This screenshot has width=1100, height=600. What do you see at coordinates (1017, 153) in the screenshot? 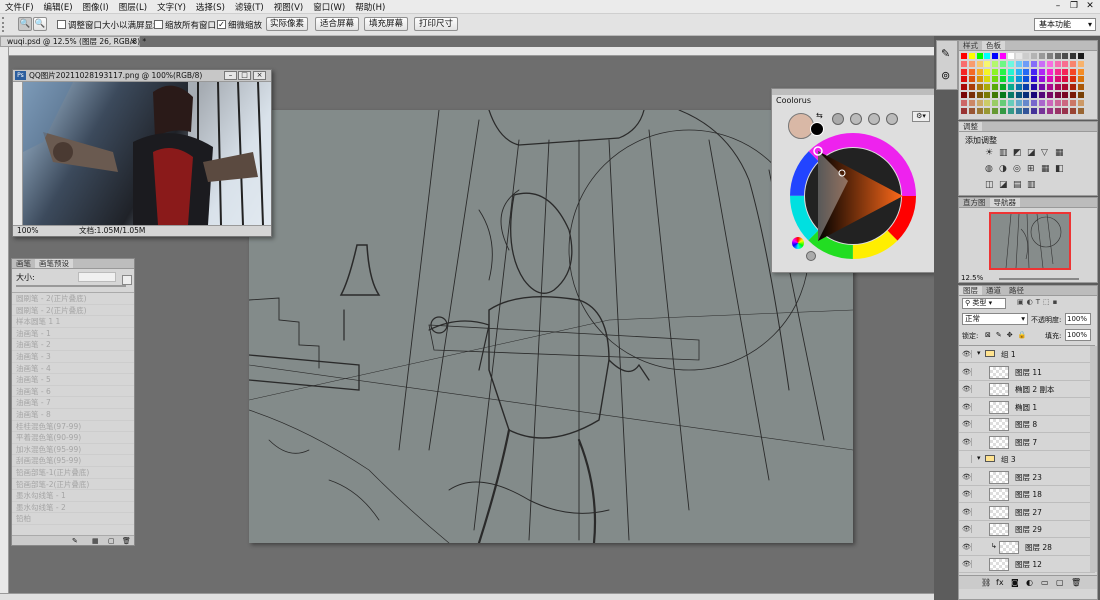
I see `adjustment-icon: ◩` at bounding box center [1017, 153].